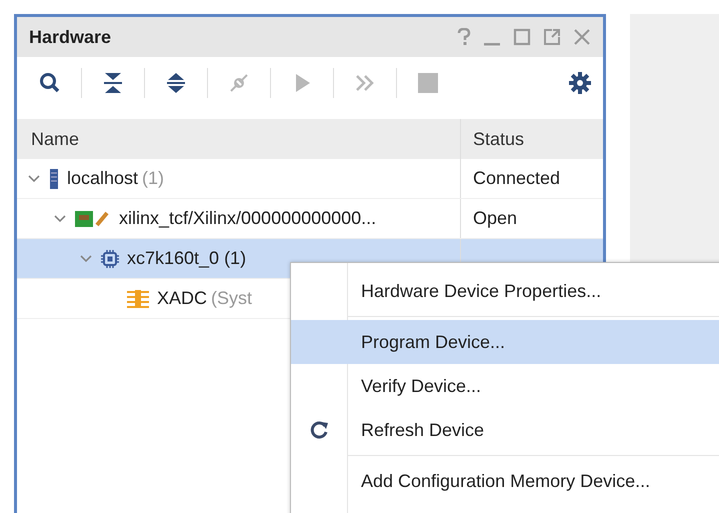 The height and width of the screenshot is (513, 719). I want to click on node-count: (Syst, so click(231, 298).